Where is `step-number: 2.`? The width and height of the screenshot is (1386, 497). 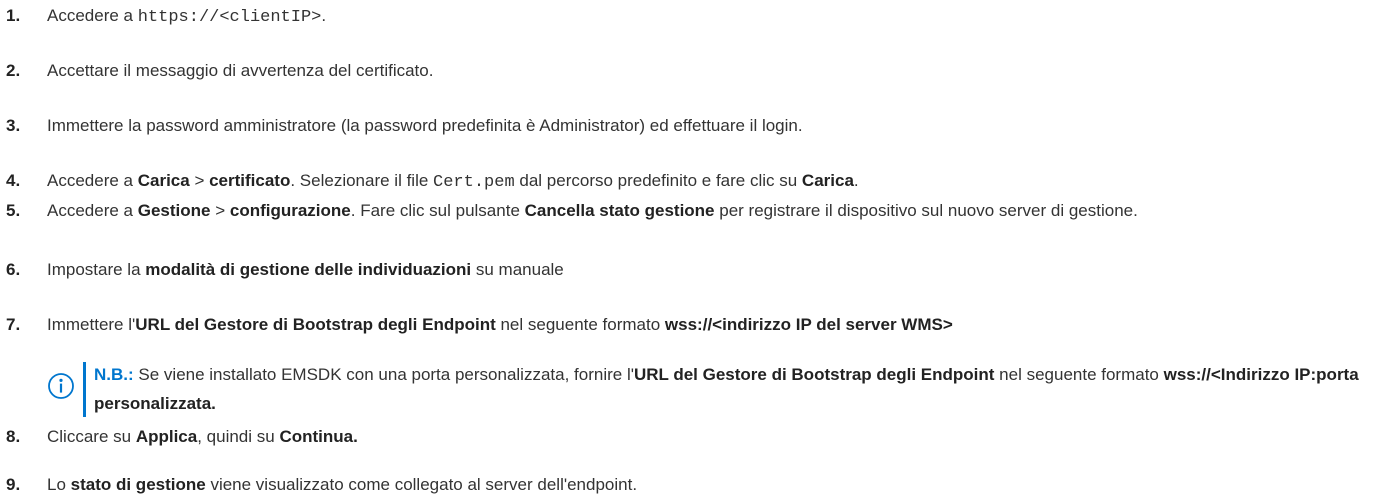
step-number: 2. is located at coordinates (13, 70).